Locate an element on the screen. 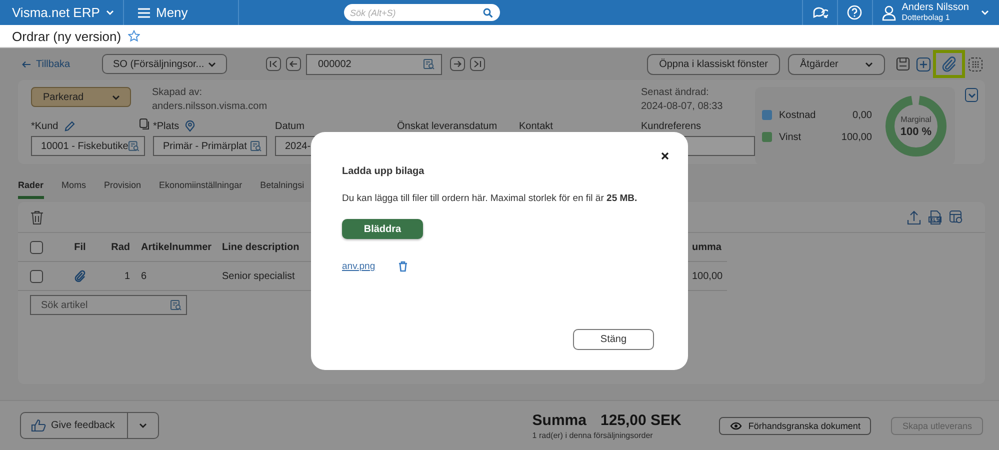 This screenshot has width=999, height=450. preview-button: Förhandsgranska dokument is located at coordinates (795, 425).